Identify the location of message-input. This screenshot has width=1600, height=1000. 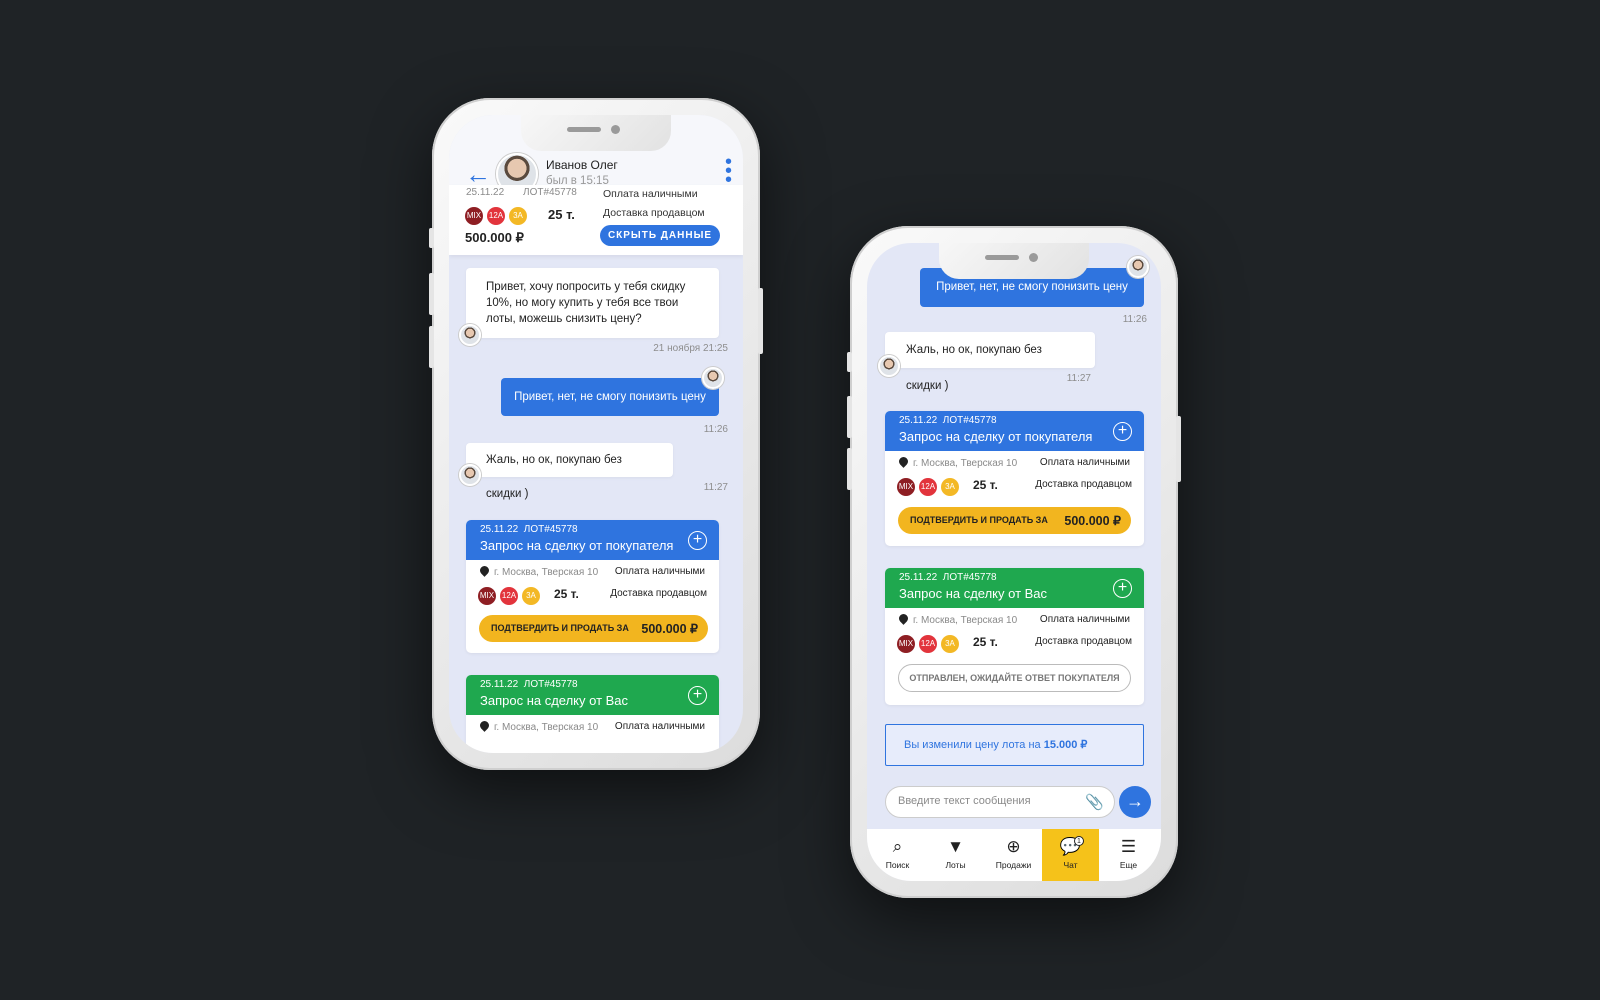
(988, 801).